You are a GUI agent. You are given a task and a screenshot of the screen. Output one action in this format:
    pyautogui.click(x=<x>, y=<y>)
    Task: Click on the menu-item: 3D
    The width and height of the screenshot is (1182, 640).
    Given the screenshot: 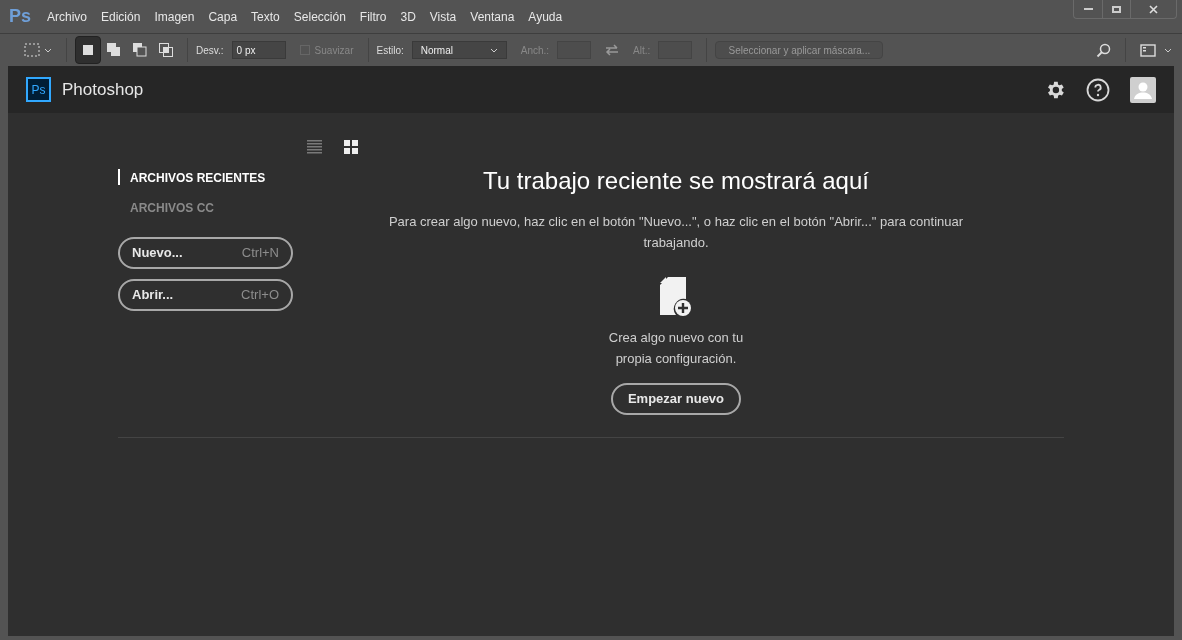 What is the action you would take?
    pyautogui.click(x=408, y=16)
    